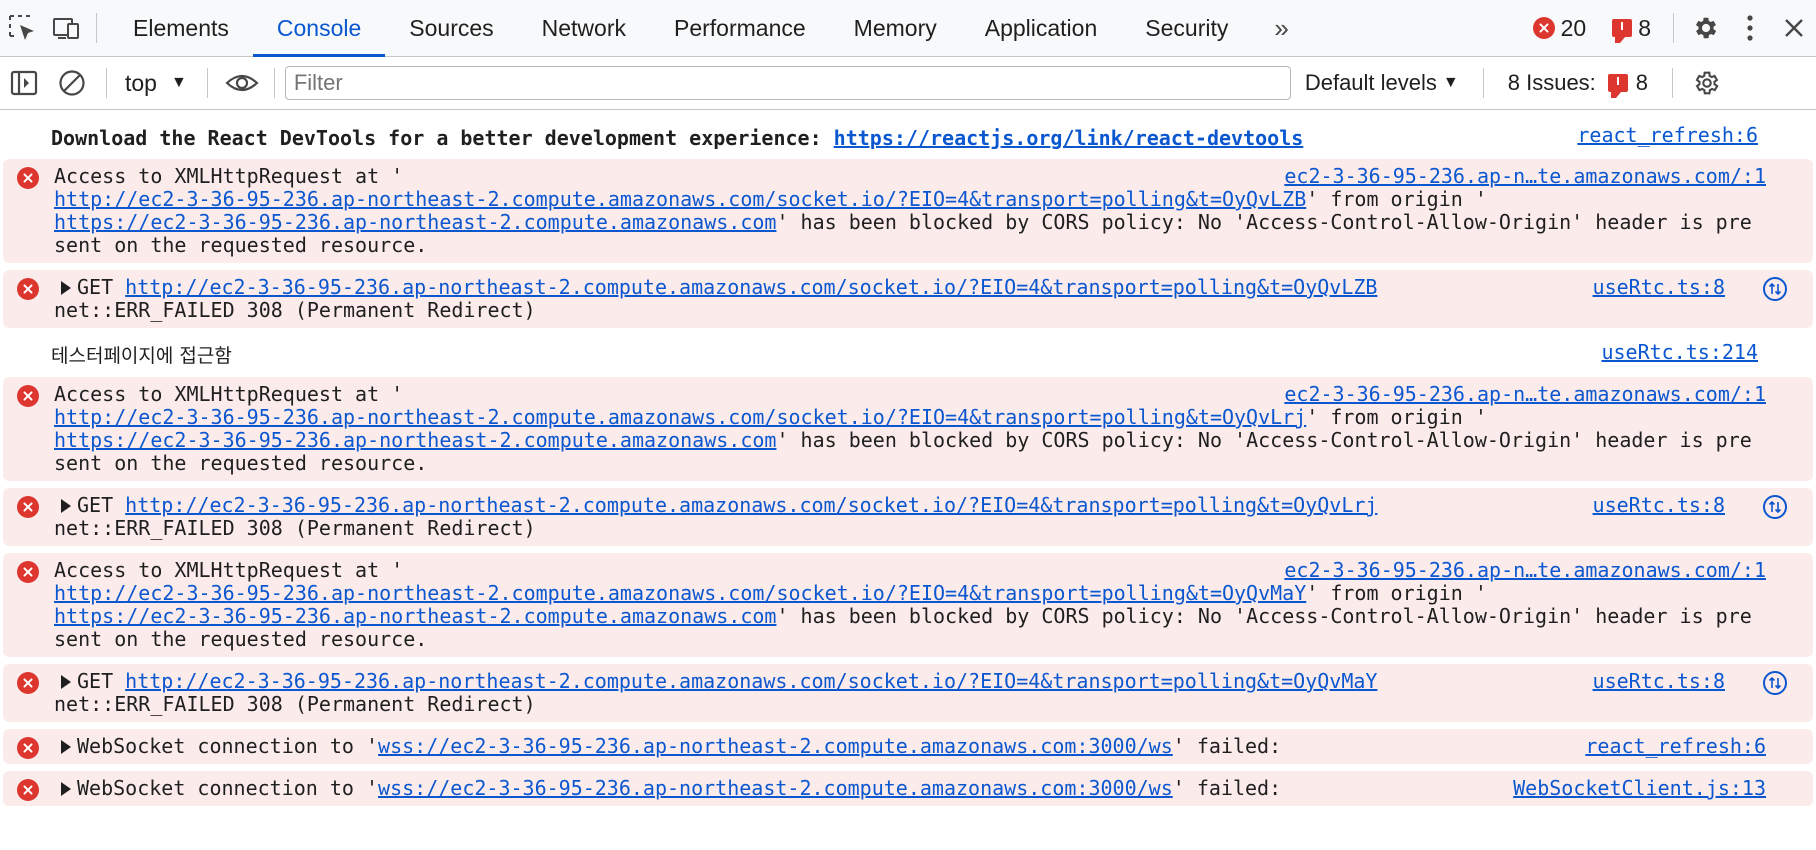 The width and height of the screenshot is (1816, 850). What do you see at coordinates (1679, 352) in the screenshot?
I see `source-link: useRtc.ts:214` at bounding box center [1679, 352].